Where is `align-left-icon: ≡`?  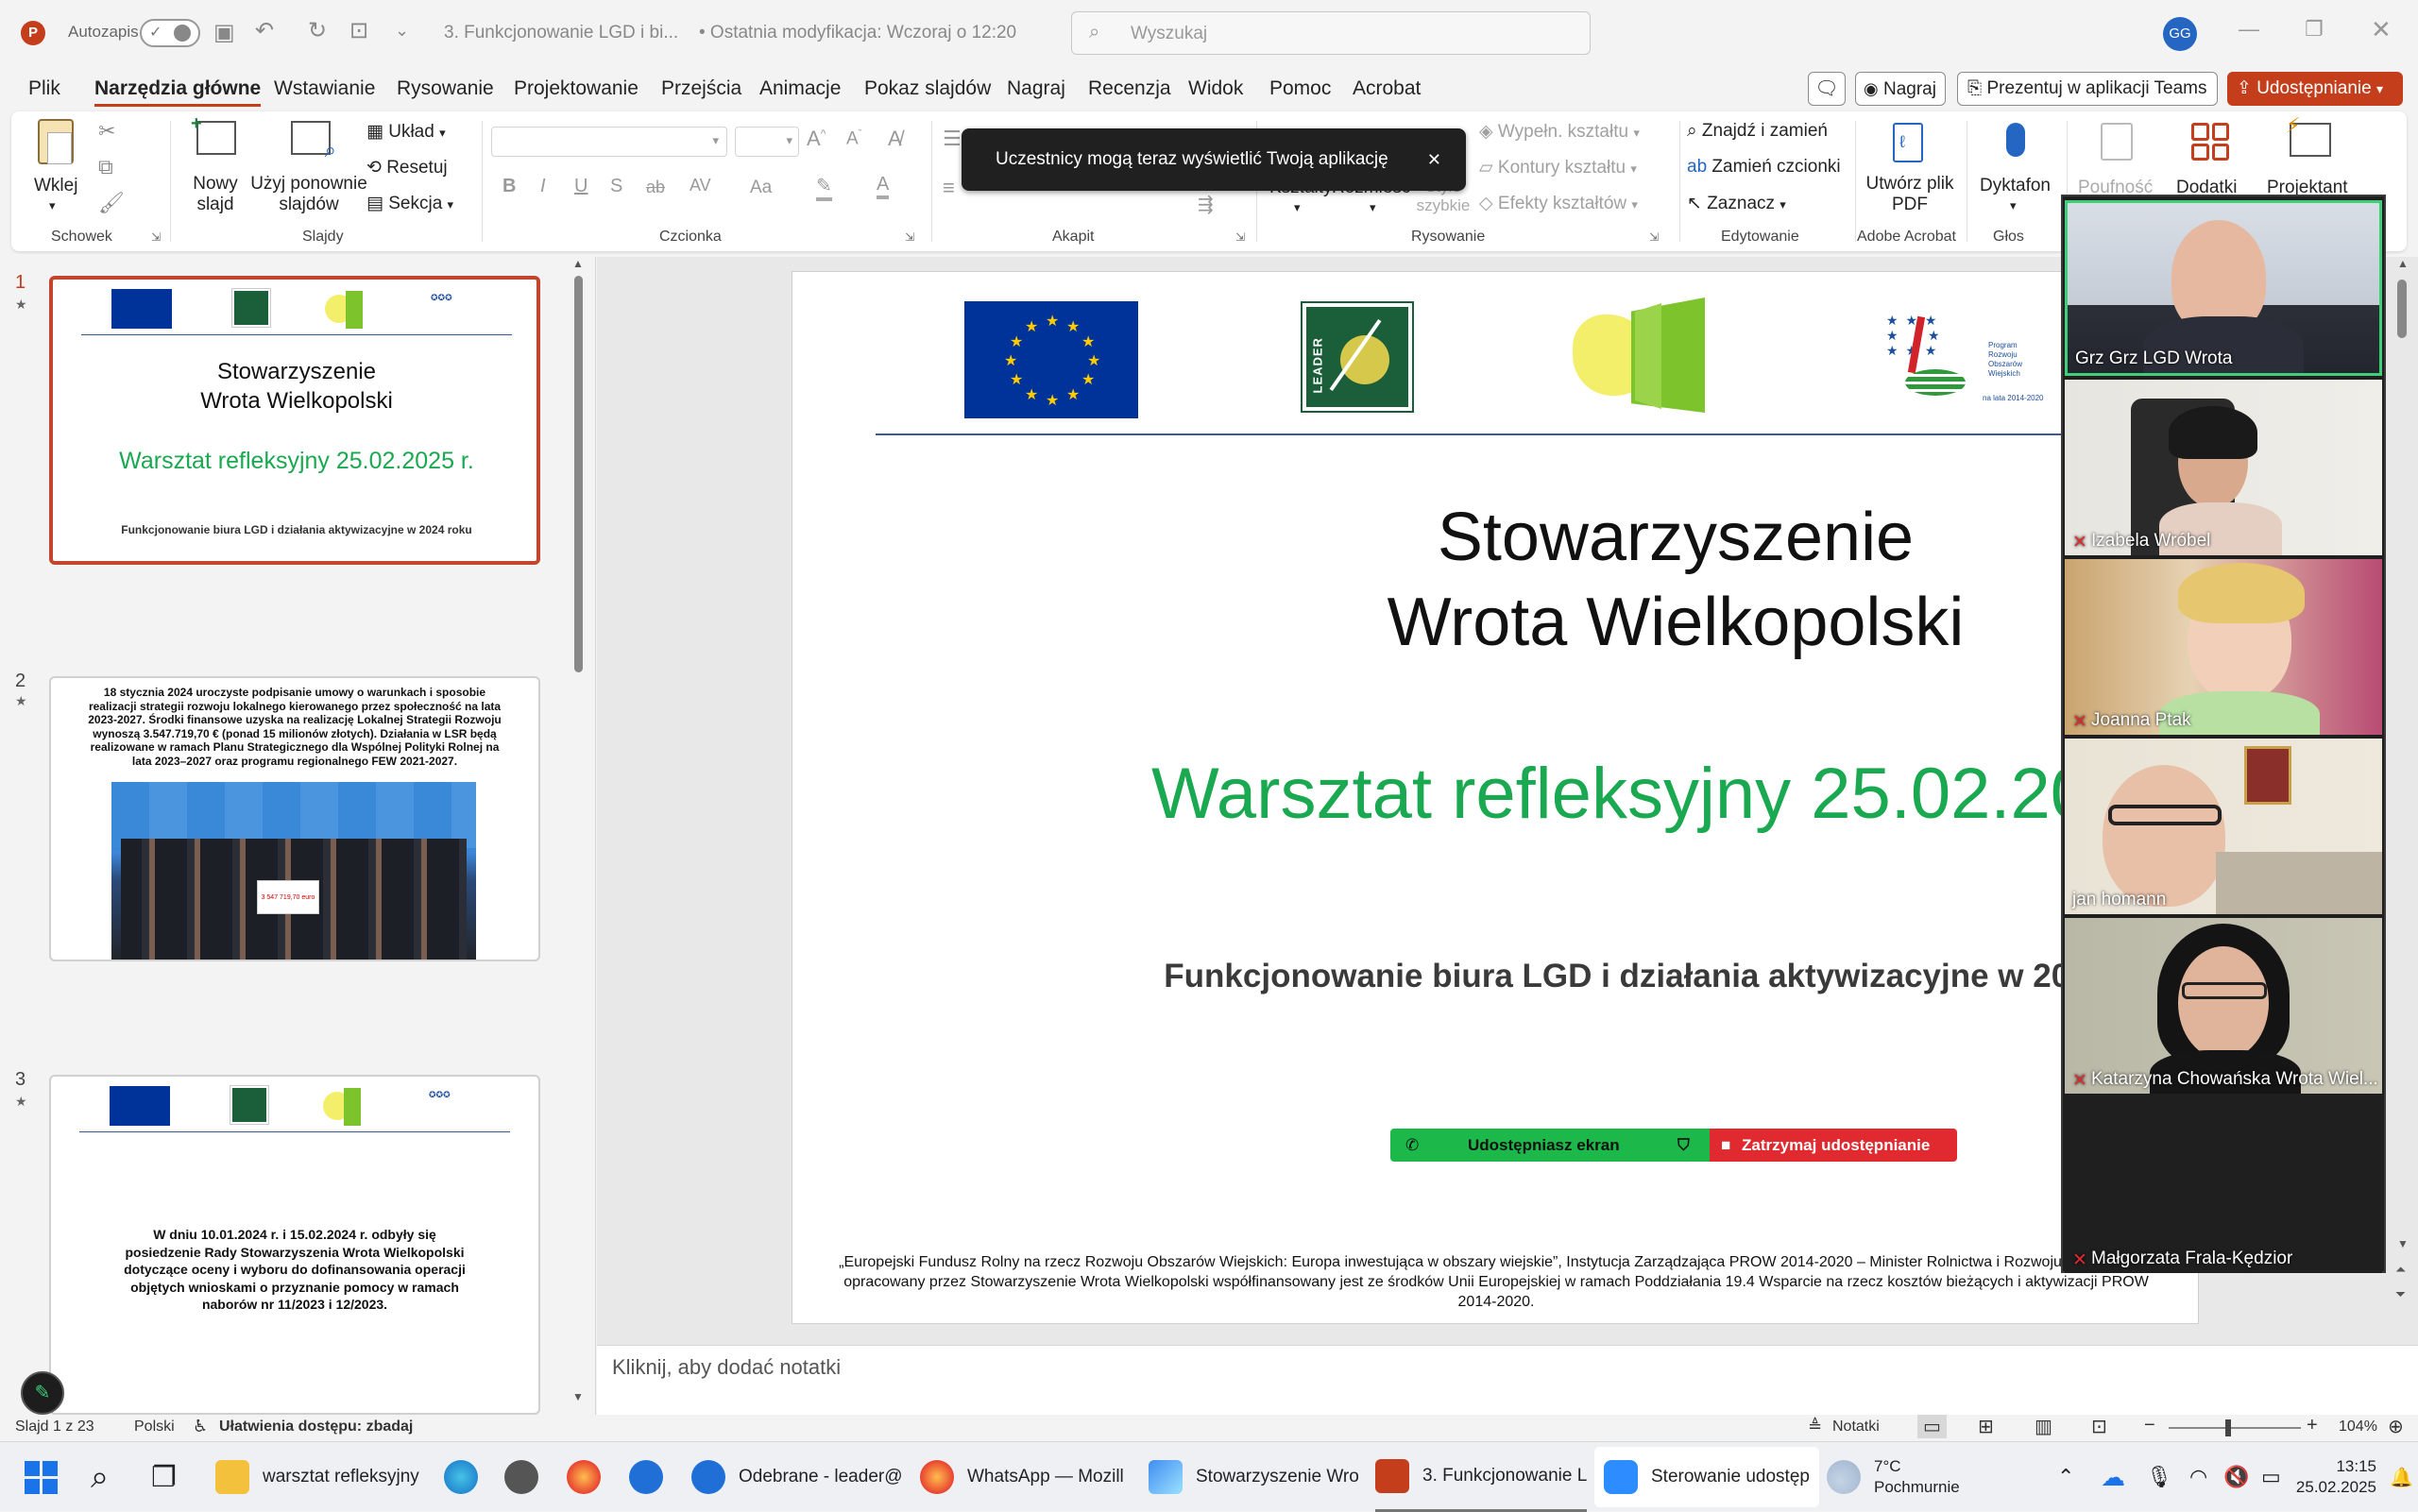
align-left-icon: ≡ is located at coordinates (949, 188).